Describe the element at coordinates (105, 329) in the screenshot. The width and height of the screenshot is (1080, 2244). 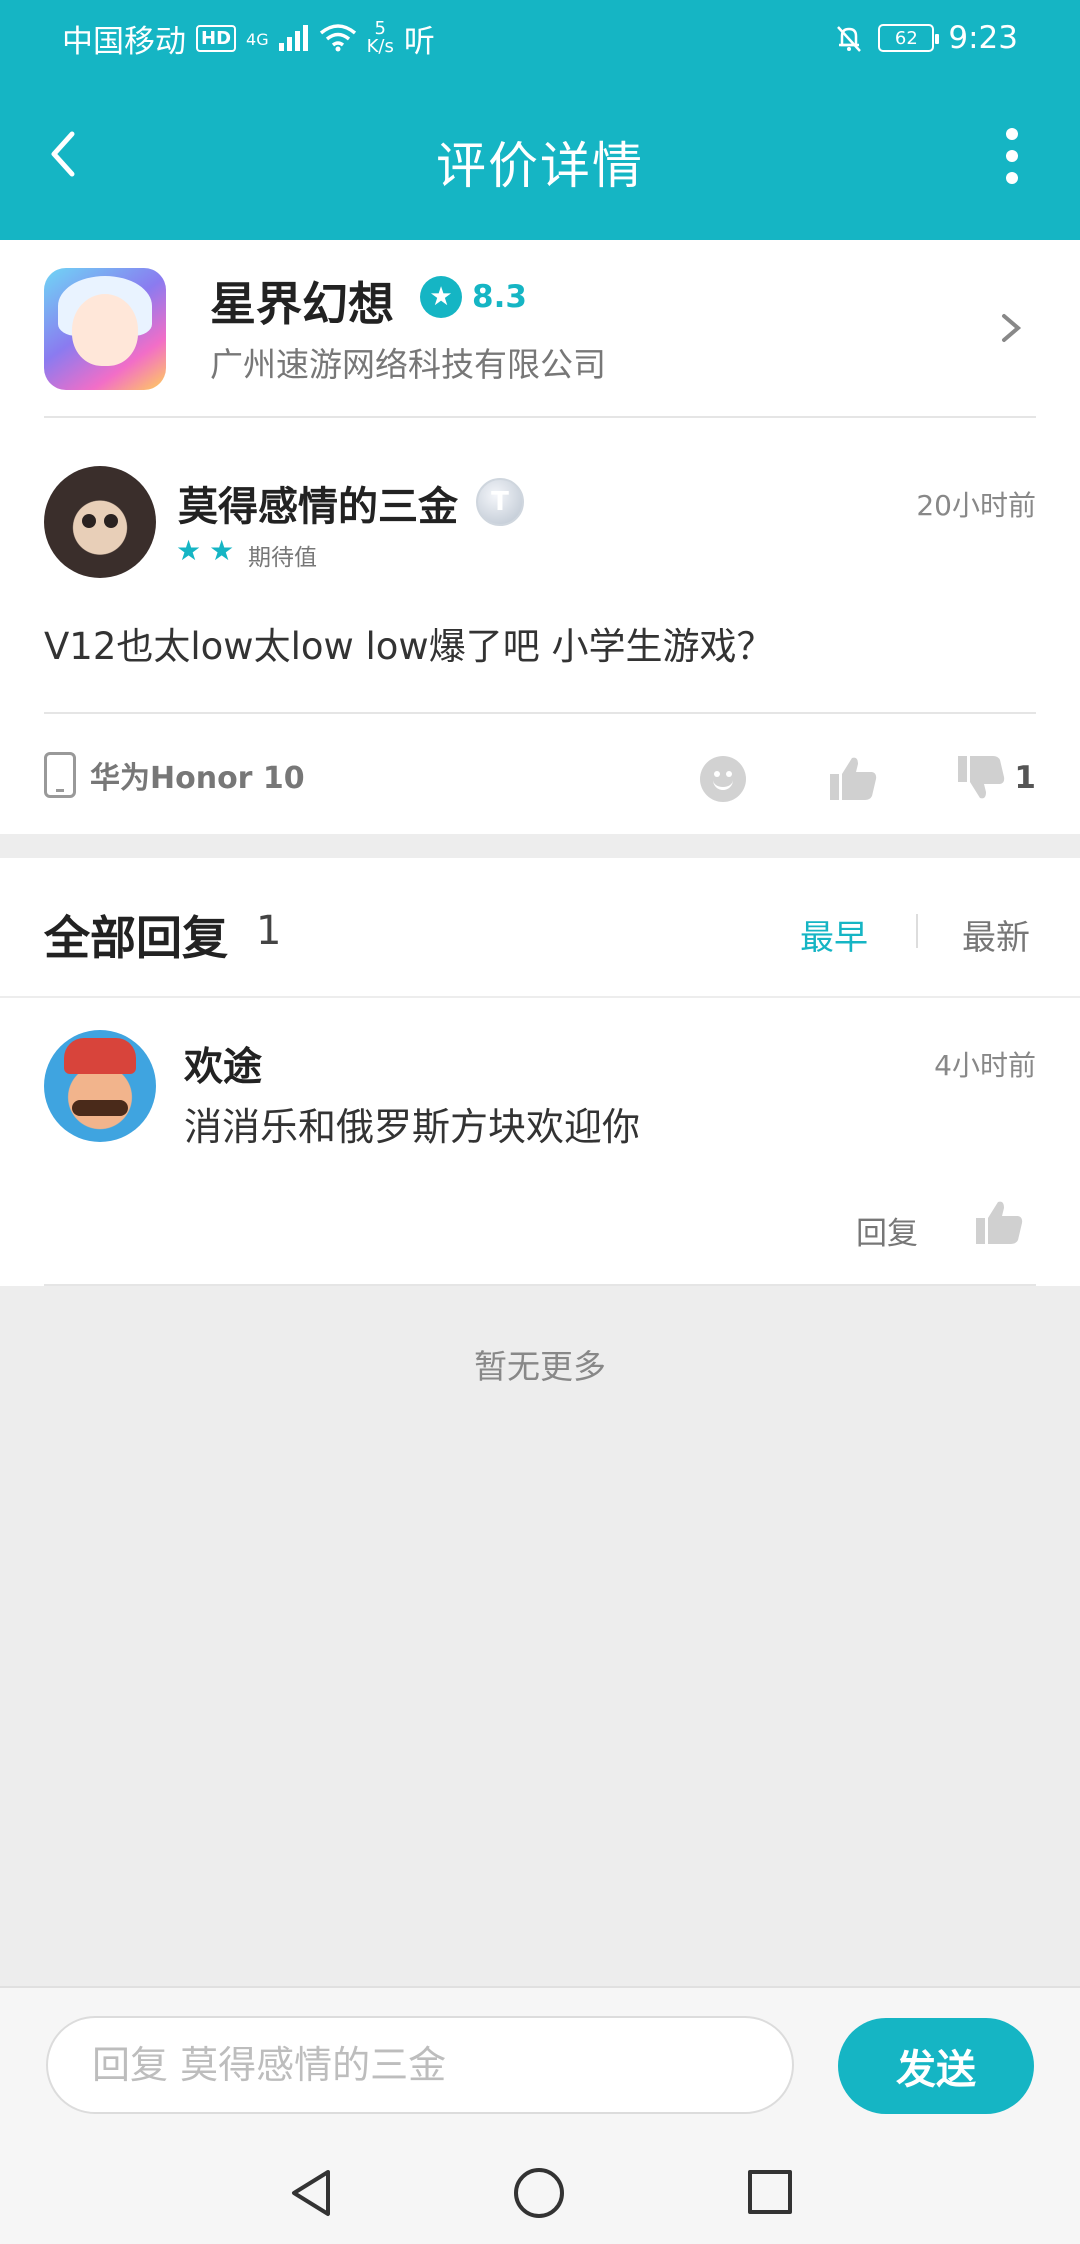
I see `game-icon` at that location.